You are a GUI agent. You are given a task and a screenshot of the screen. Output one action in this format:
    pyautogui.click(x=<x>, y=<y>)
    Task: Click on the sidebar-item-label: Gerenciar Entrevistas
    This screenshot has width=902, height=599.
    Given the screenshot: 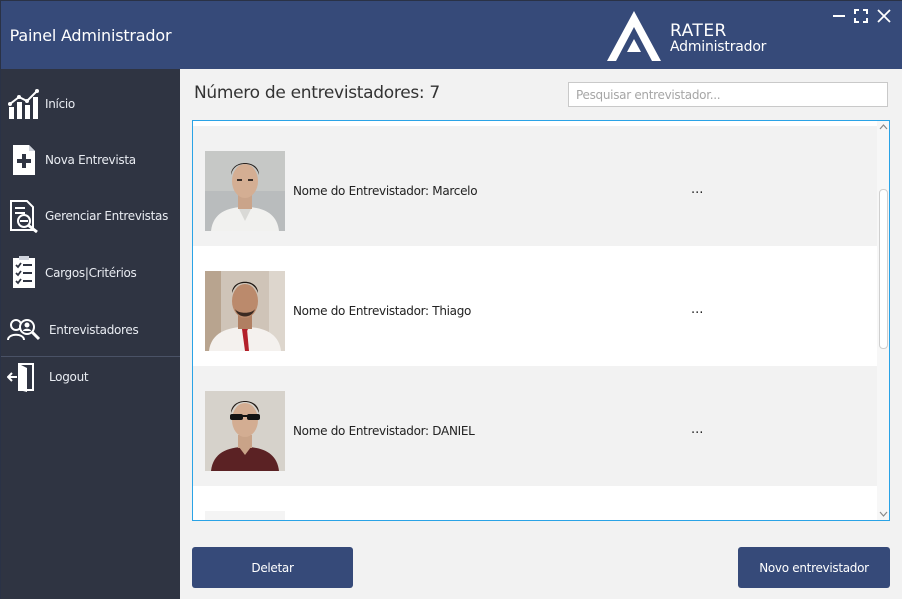 What is the action you would take?
    pyautogui.click(x=107, y=216)
    